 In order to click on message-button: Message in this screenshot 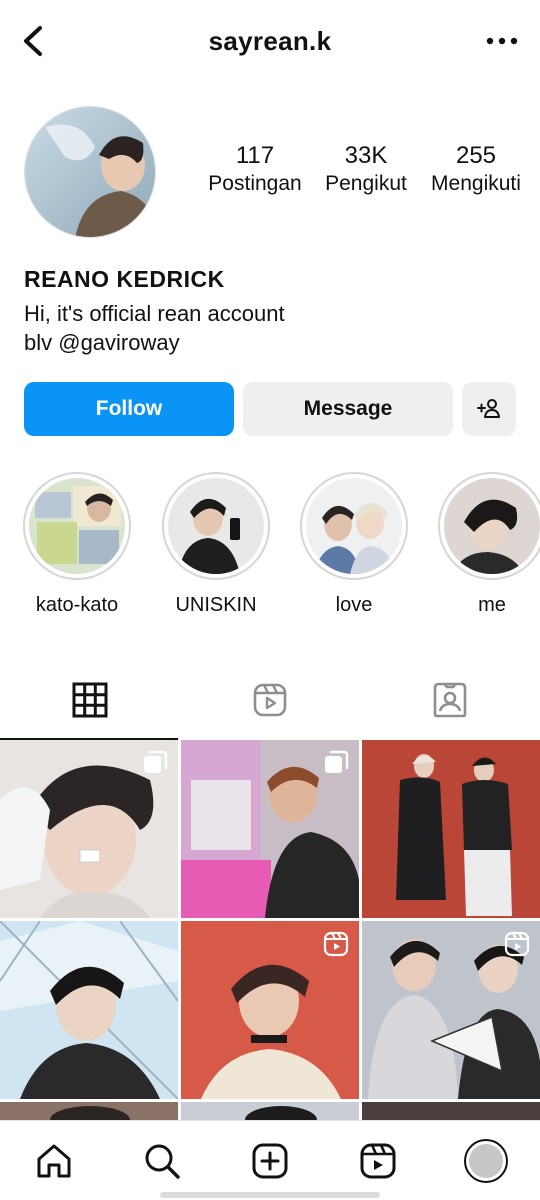, I will do `click(348, 409)`.